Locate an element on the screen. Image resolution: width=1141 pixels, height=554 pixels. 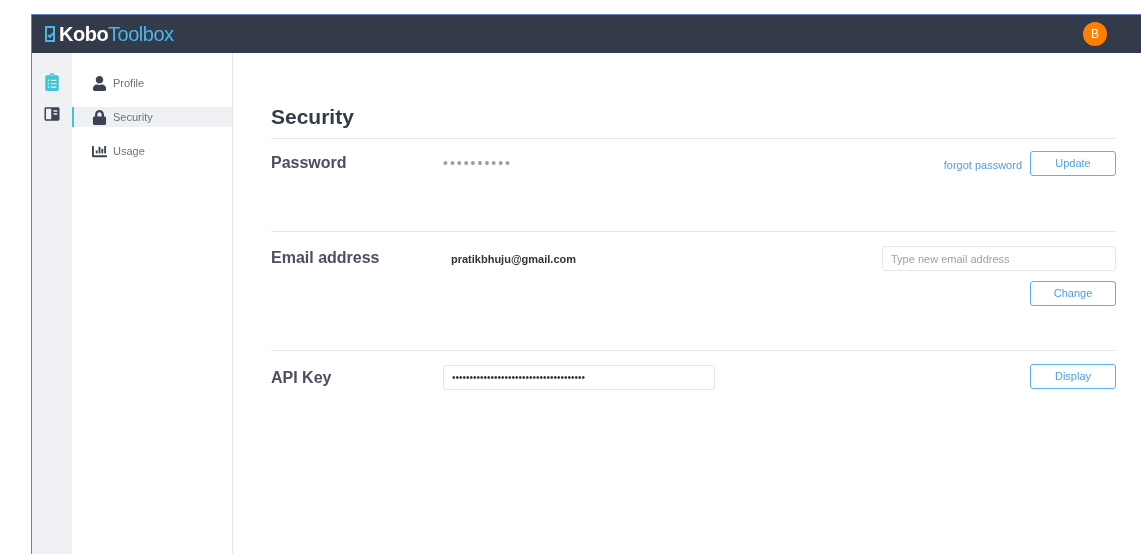
outline-button: Update is located at coordinates (1073, 163).